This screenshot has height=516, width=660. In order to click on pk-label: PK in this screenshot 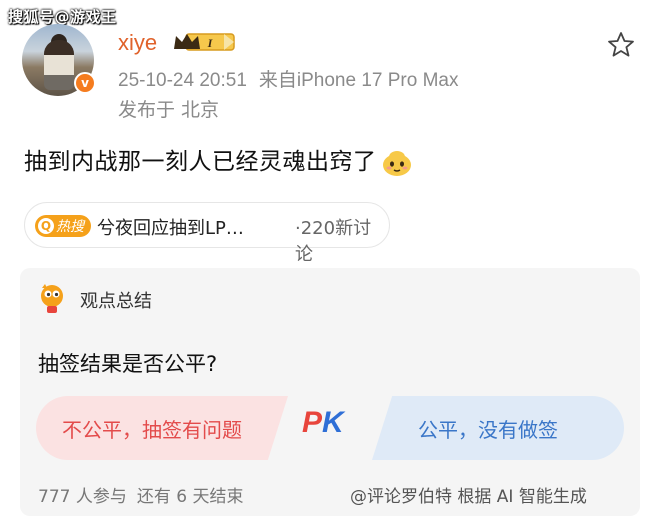, I will do `click(323, 423)`.